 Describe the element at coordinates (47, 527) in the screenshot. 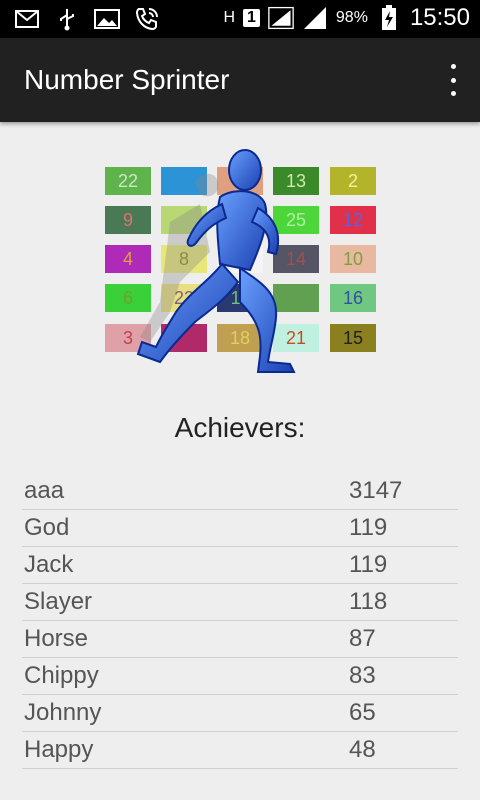

I see `achiever-name: God` at that location.